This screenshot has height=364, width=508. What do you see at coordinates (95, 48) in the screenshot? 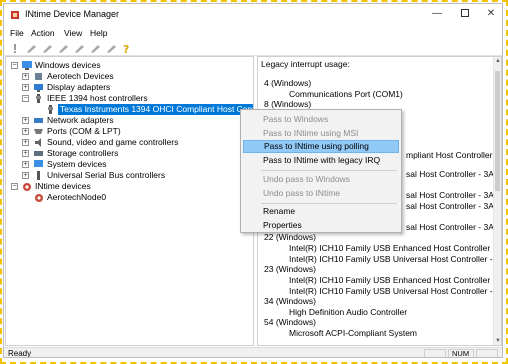
I see `undo-intime-tool-icon` at bounding box center [95, 48].